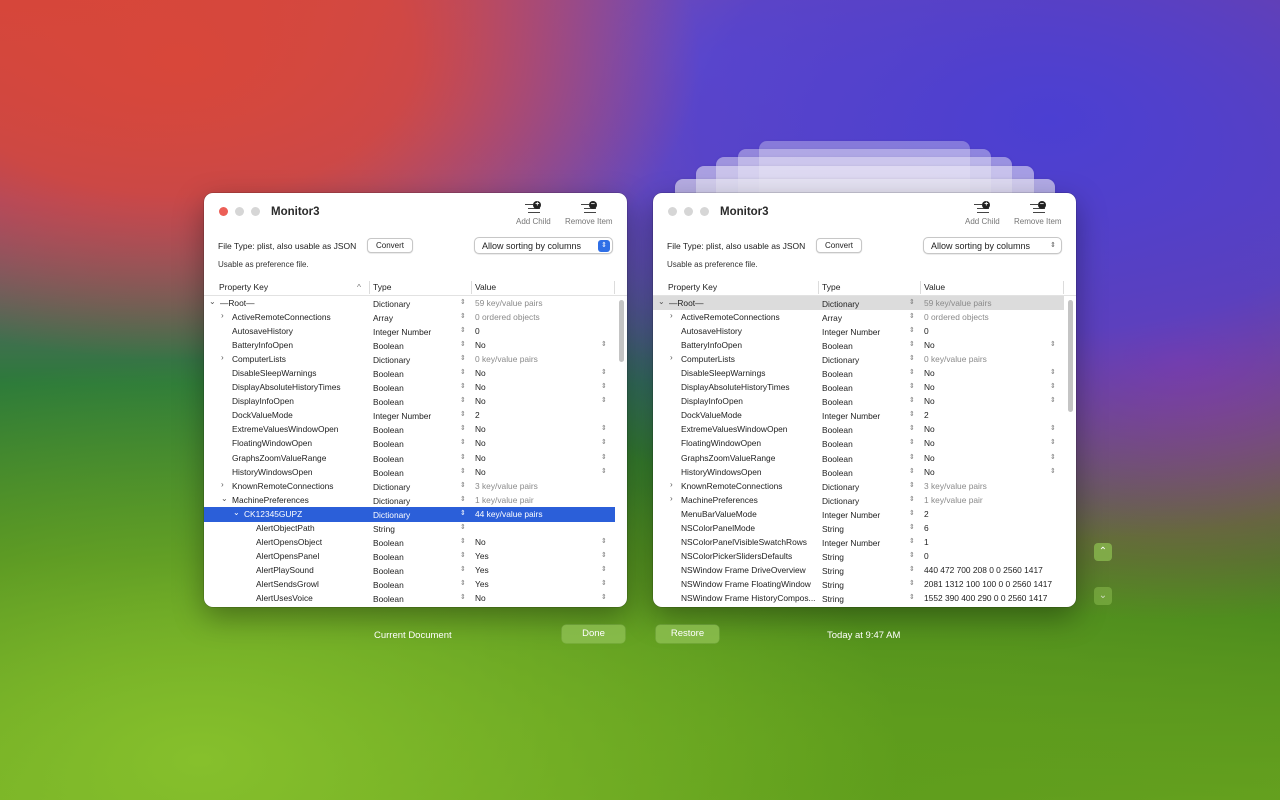  Describe the element at coordinates (409, 472) in the screenshot. I see `table-row: HistoryWindowsOpen Boolean ⇕ No ⇕` at that location.